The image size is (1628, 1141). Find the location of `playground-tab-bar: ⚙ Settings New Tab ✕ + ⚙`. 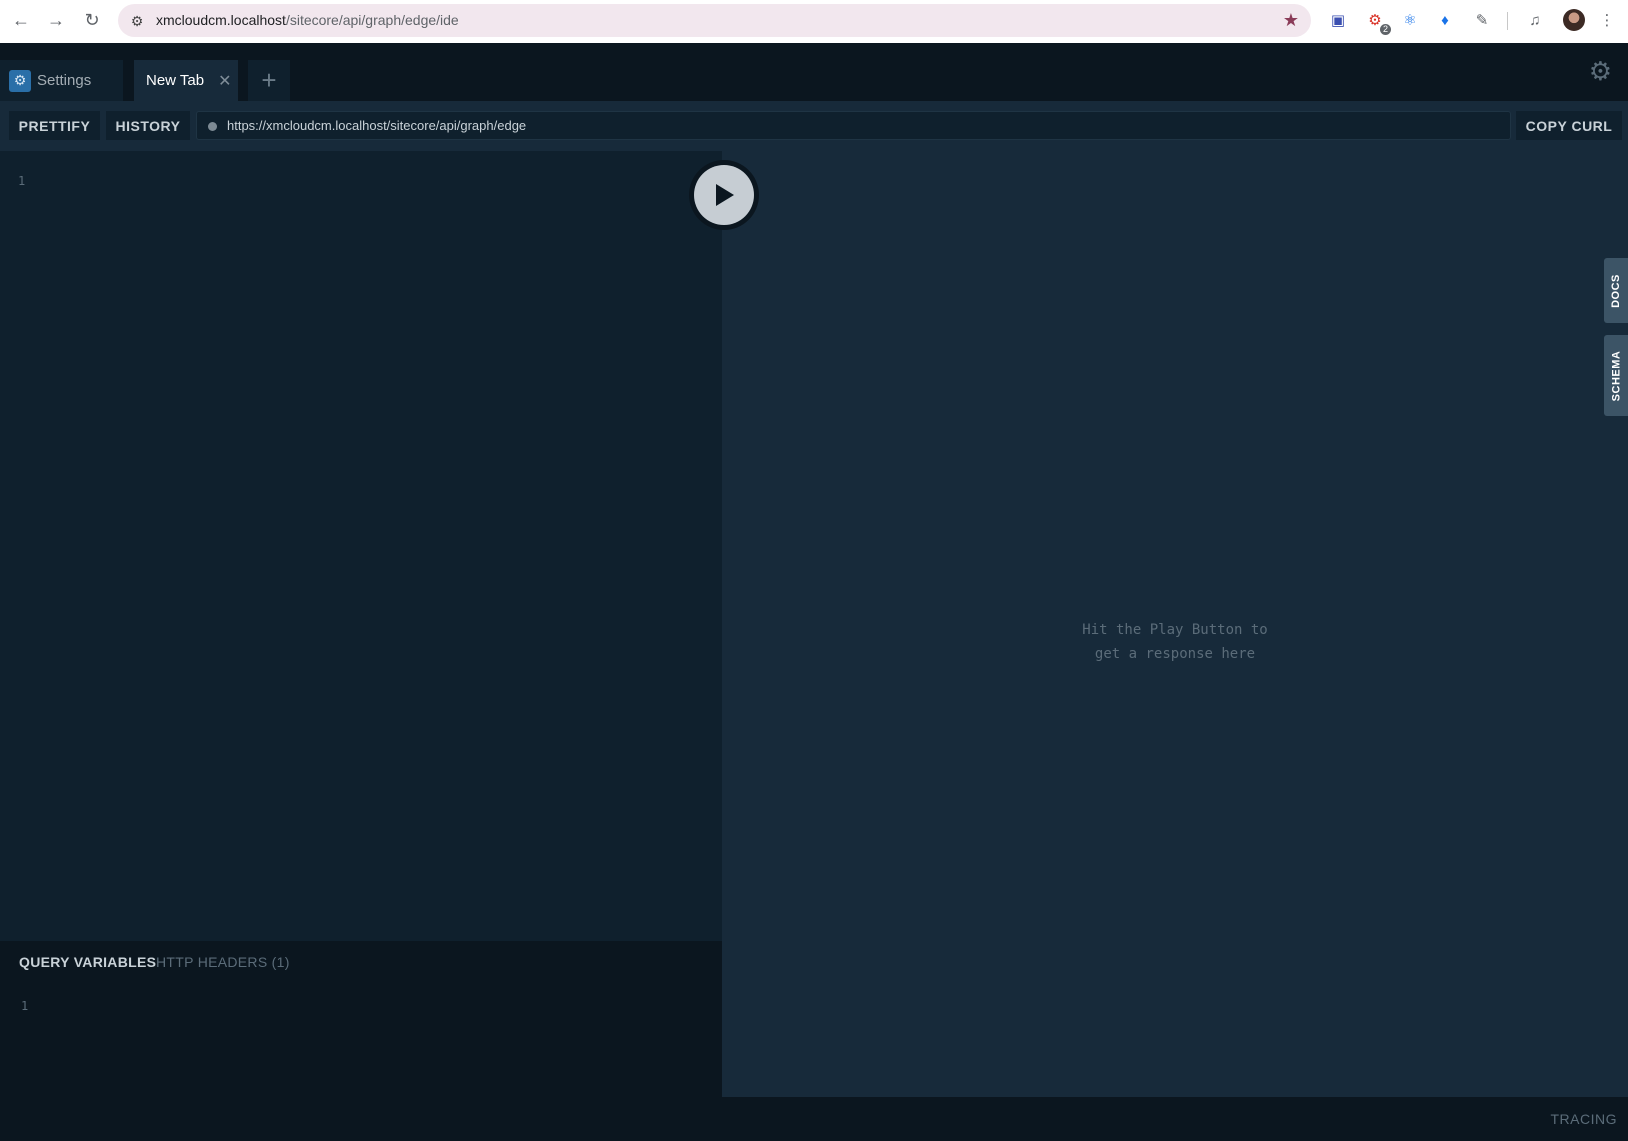

playground-tab-bar: ⚙ Settings New Tab ✕ + ⚙ is located at coordinates (814, 72).